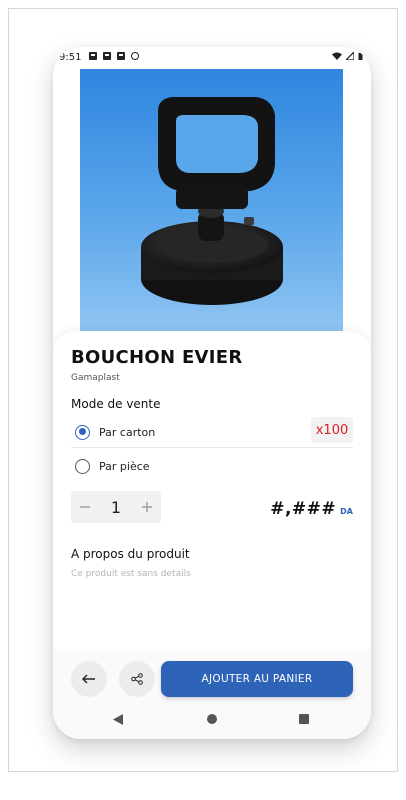 Image resolution: width=406 pixels, height=800 pixels. I want to click on decrease-quantity-button, so click(85, 507).